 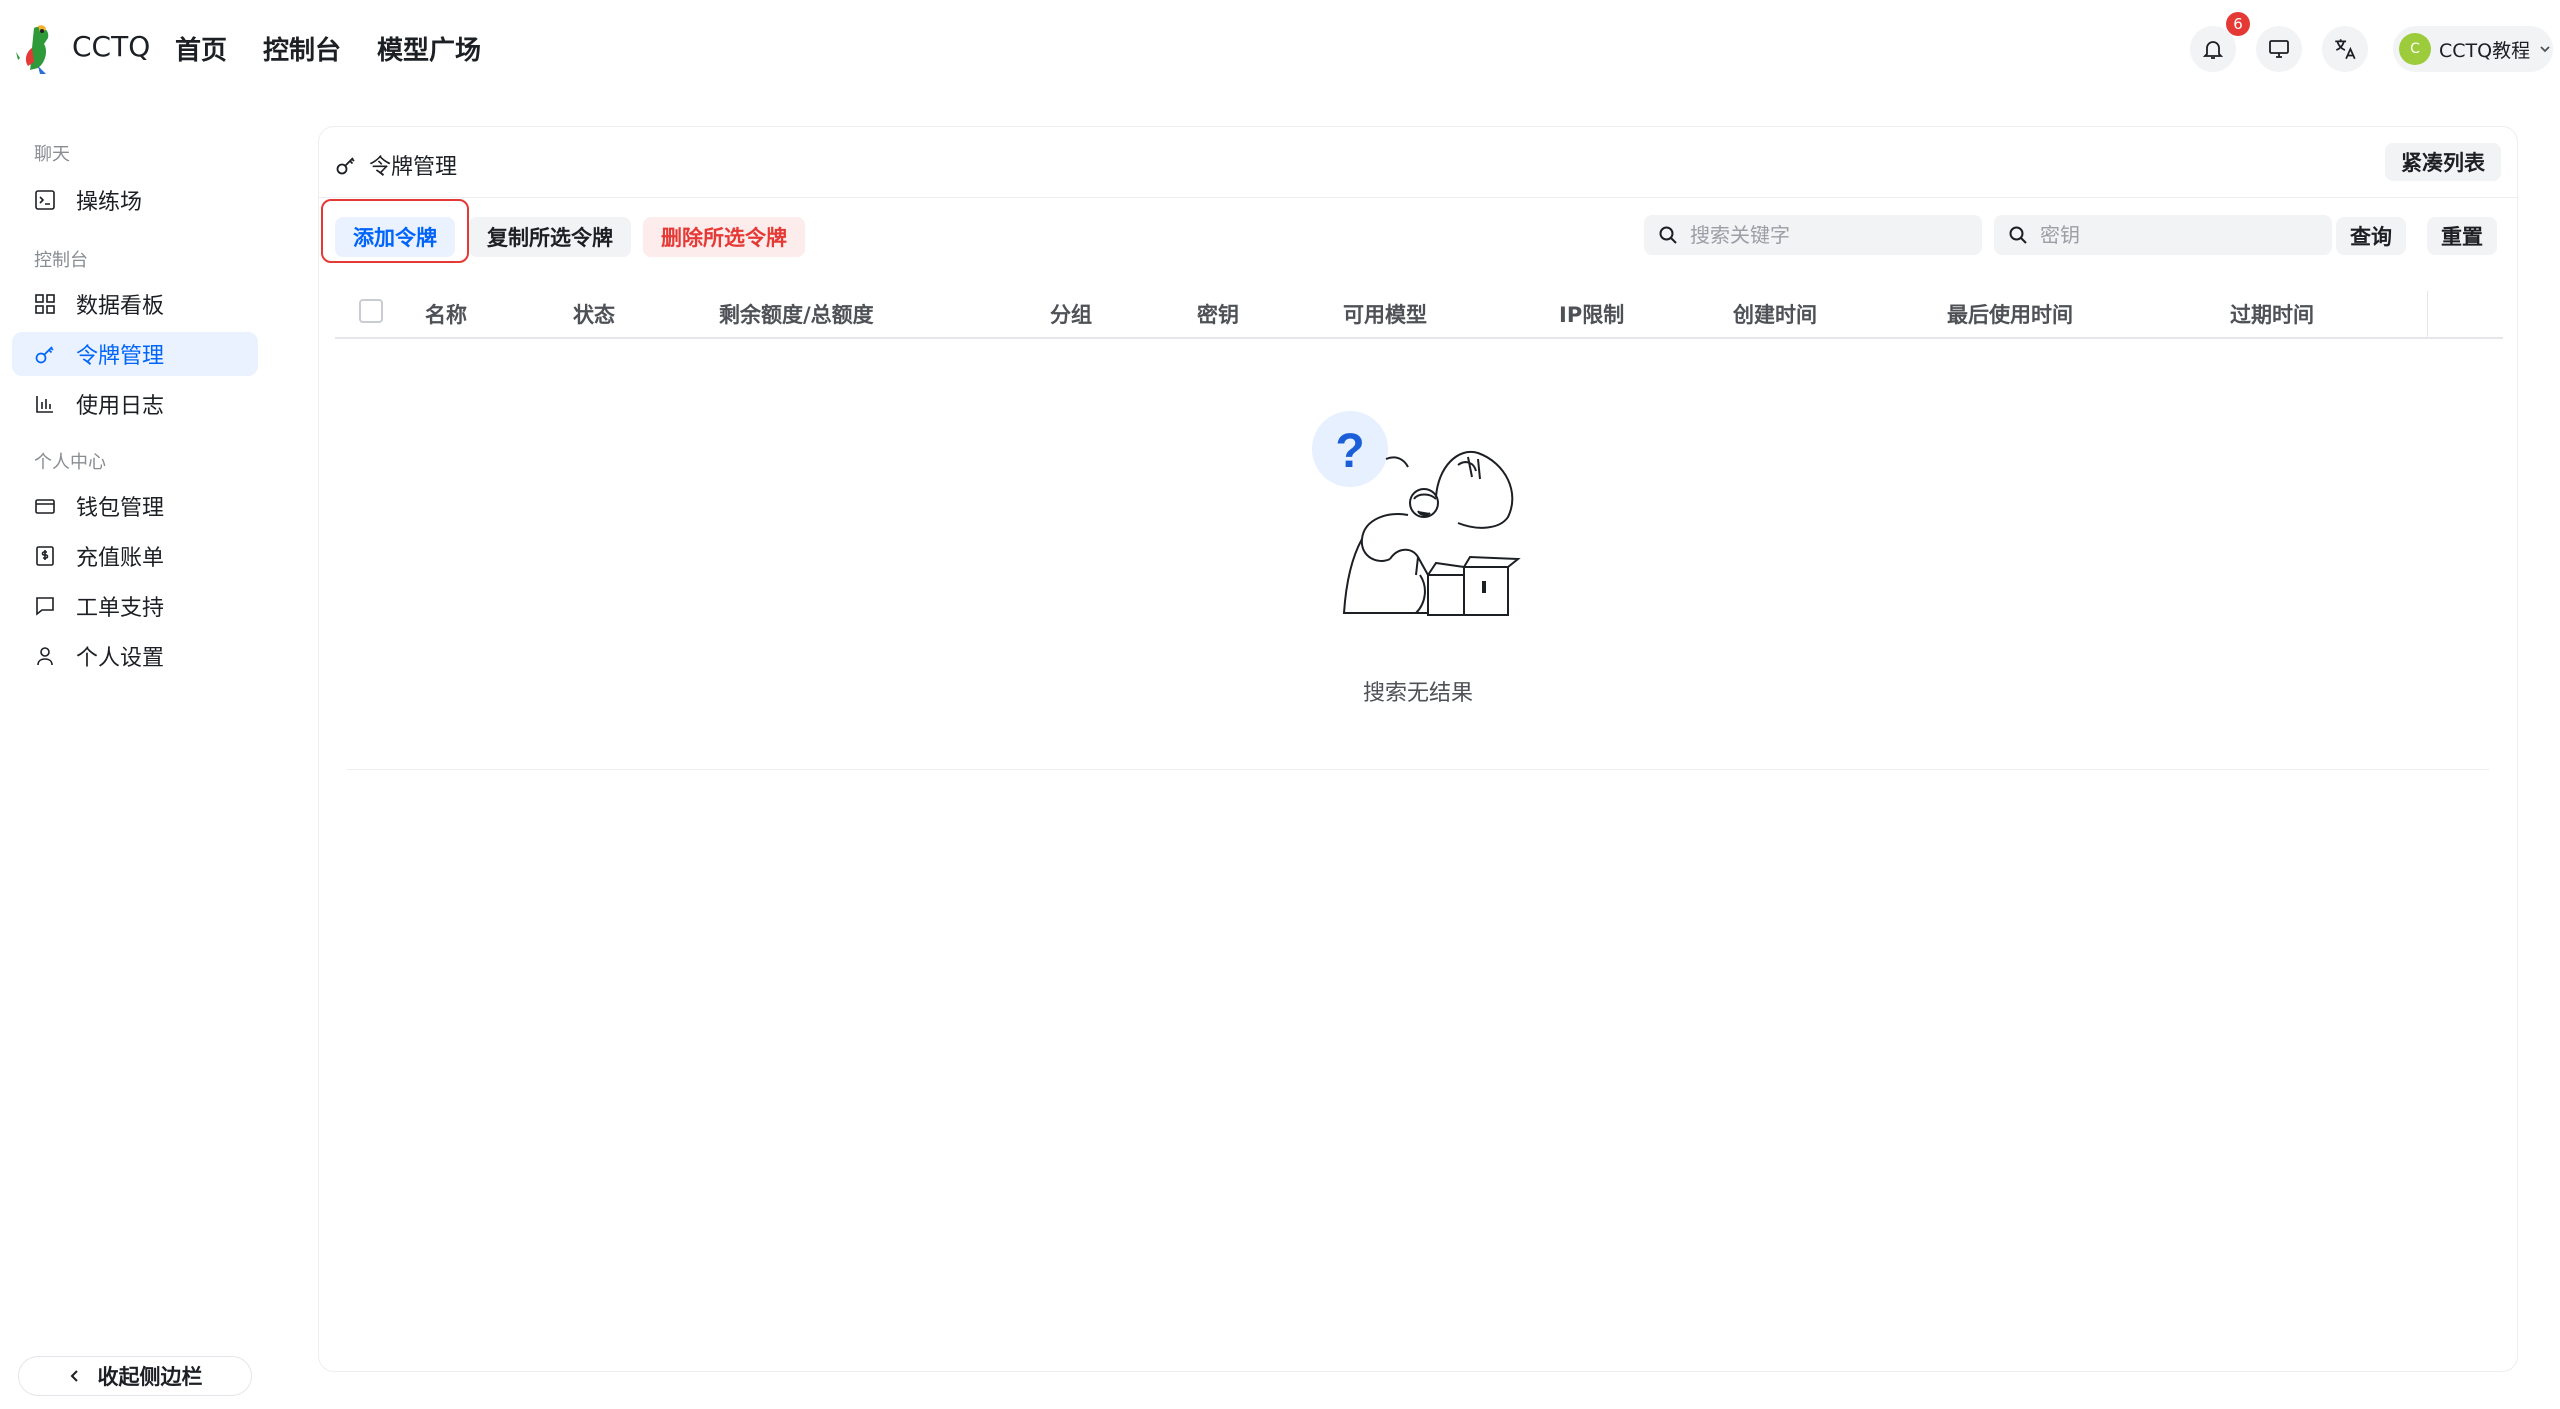 What do you see at coordinates (45, 304) in the screenshot?
I see `dashboard-icon` at bounding box center [45, 304].